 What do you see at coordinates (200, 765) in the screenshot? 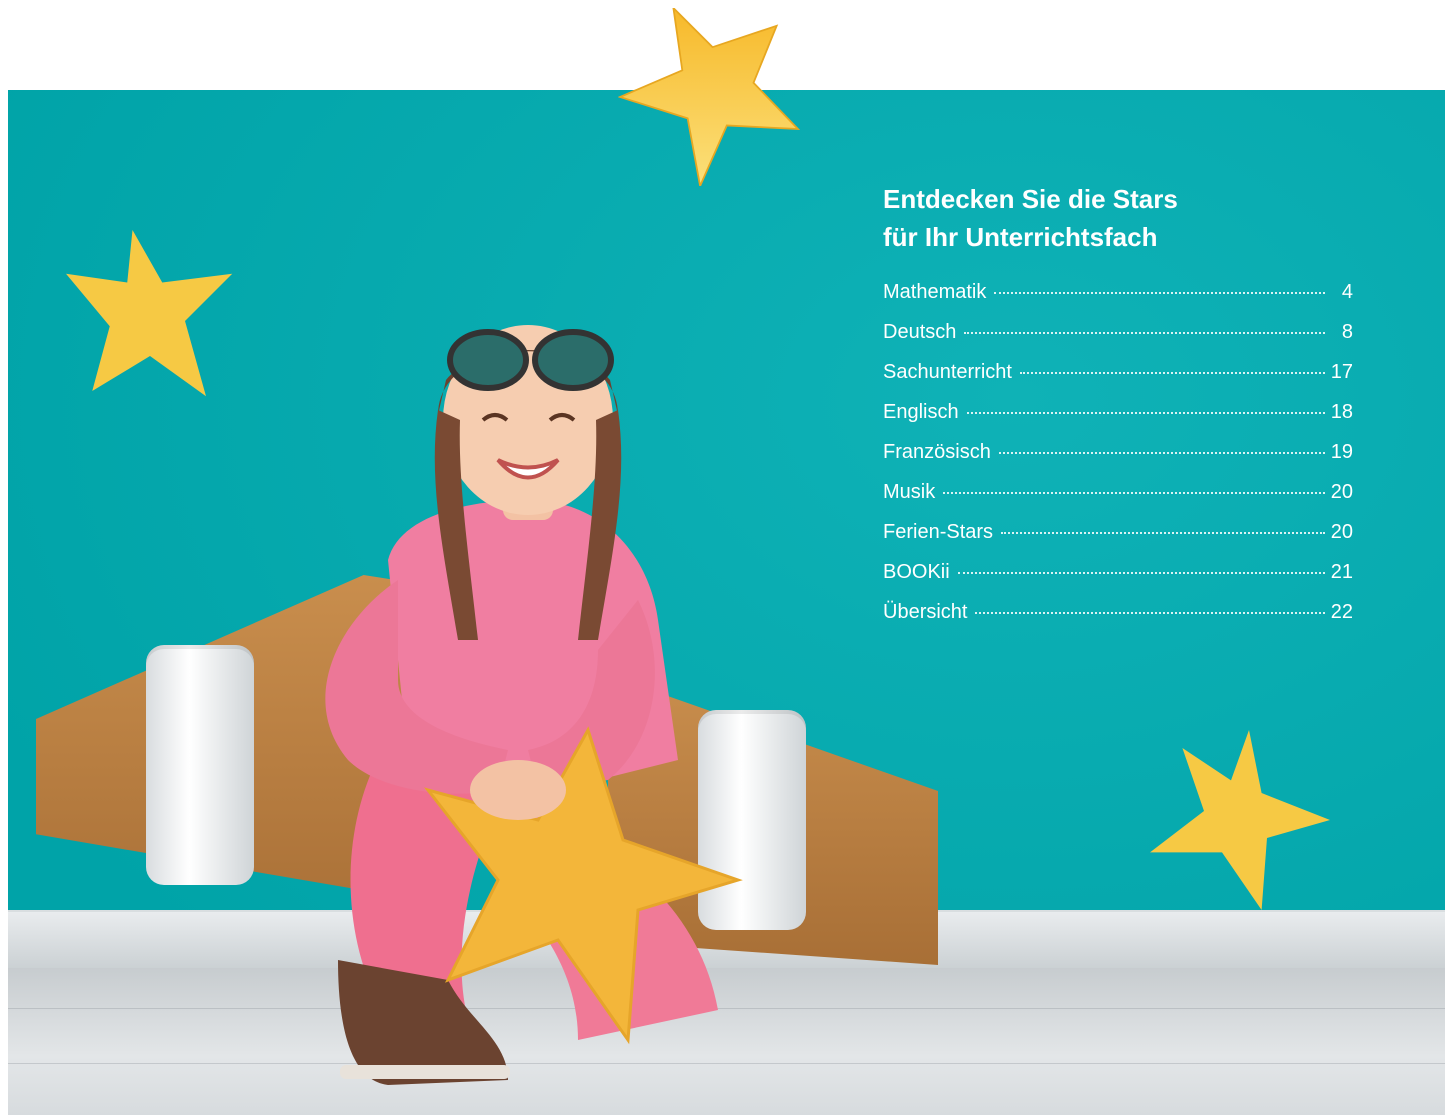
I see `paper-tube-left` at bounding box center [200, 765].